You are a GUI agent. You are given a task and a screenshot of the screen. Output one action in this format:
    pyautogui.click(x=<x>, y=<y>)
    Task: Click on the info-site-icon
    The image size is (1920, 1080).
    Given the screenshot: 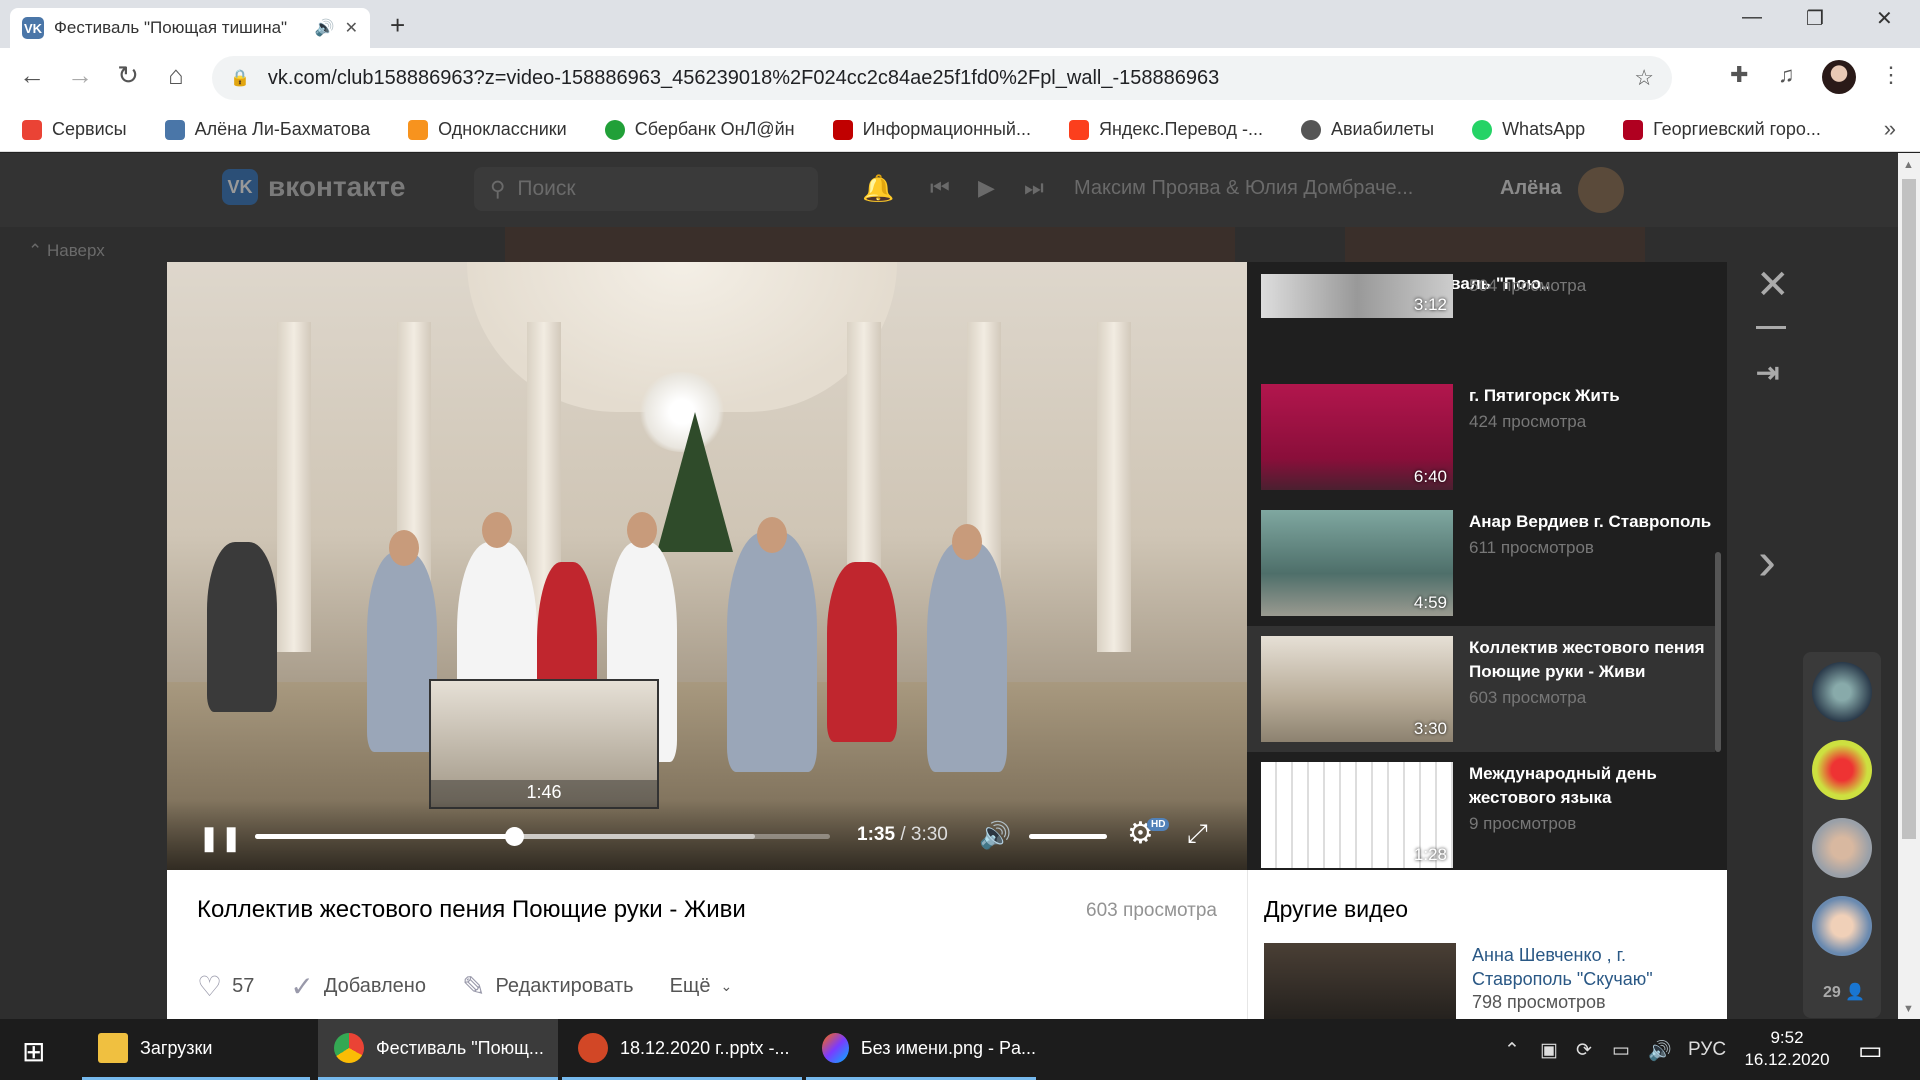 What is the action you would take?
    pyautogui.click(x=842, y=129)
    